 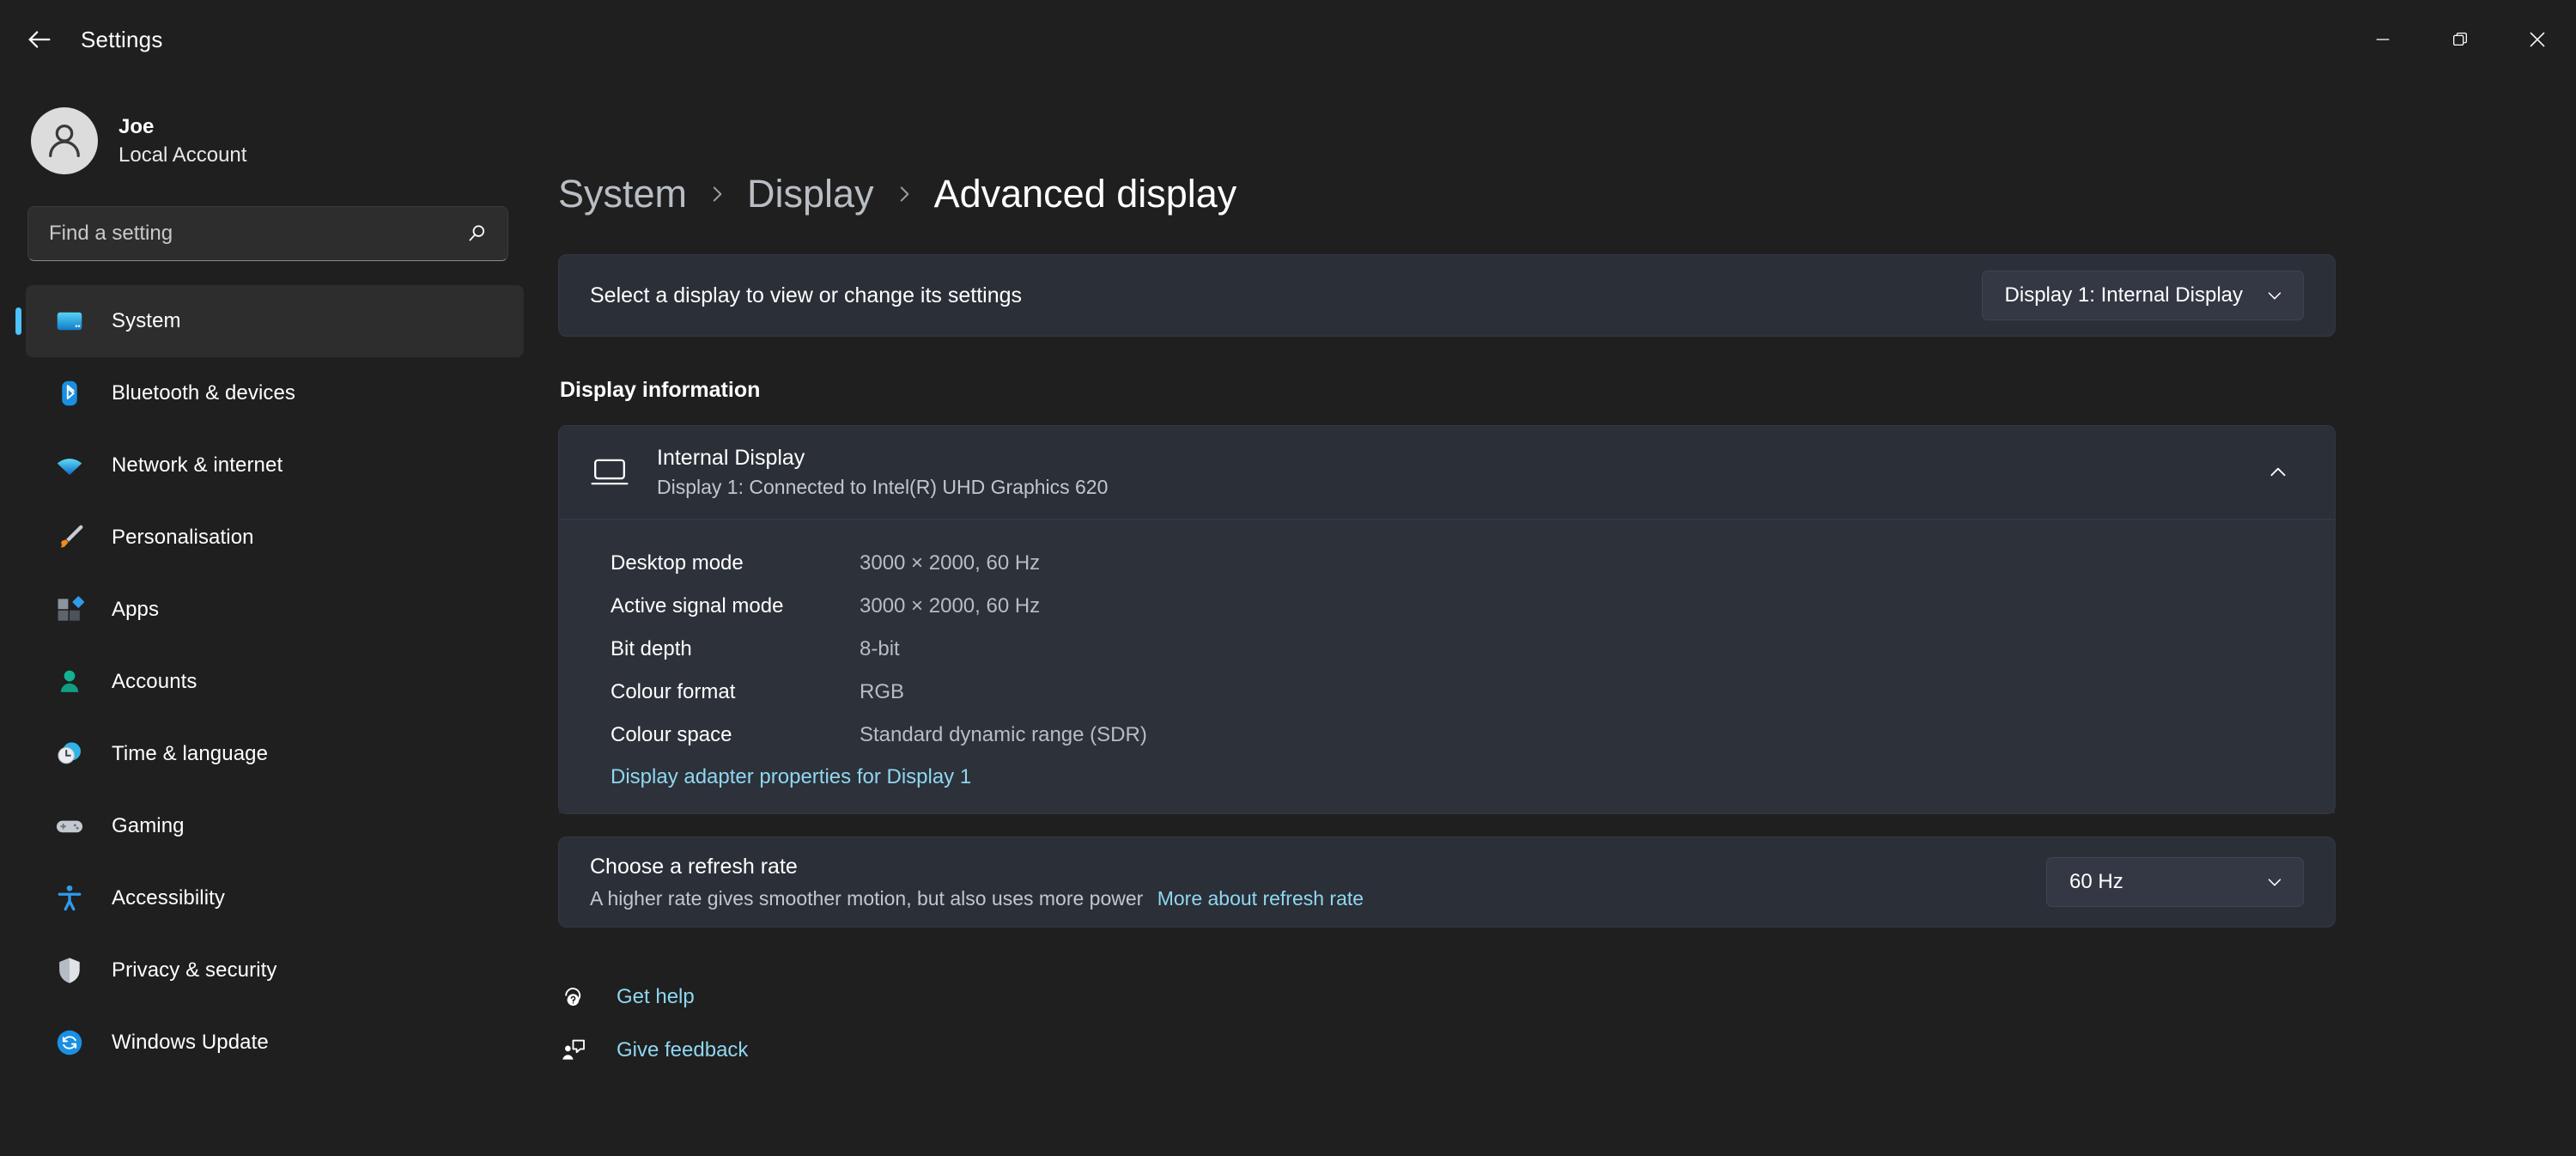 What do you see at coordinates (137, 126) in the screenshot?
I see `profile-name: Joe` at bounding box center [137, 126].